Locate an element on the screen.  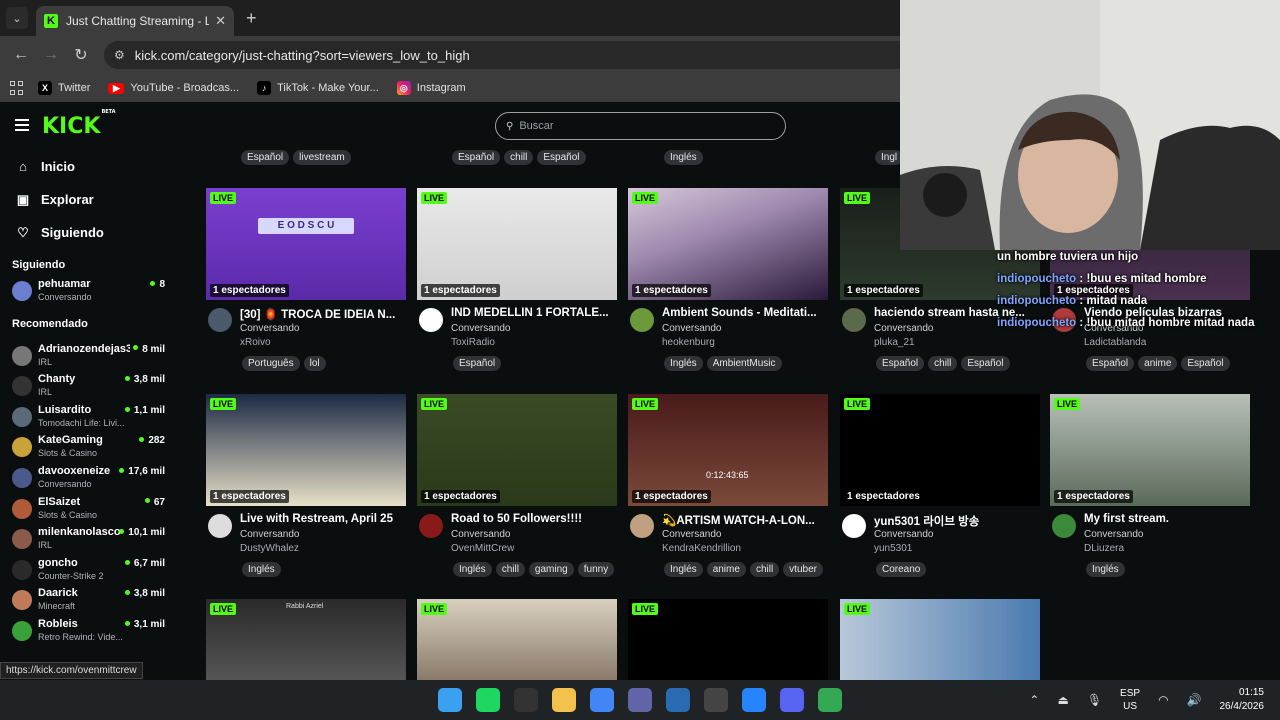
stream-title: My first stream. is located at coordinates (1166, 519).